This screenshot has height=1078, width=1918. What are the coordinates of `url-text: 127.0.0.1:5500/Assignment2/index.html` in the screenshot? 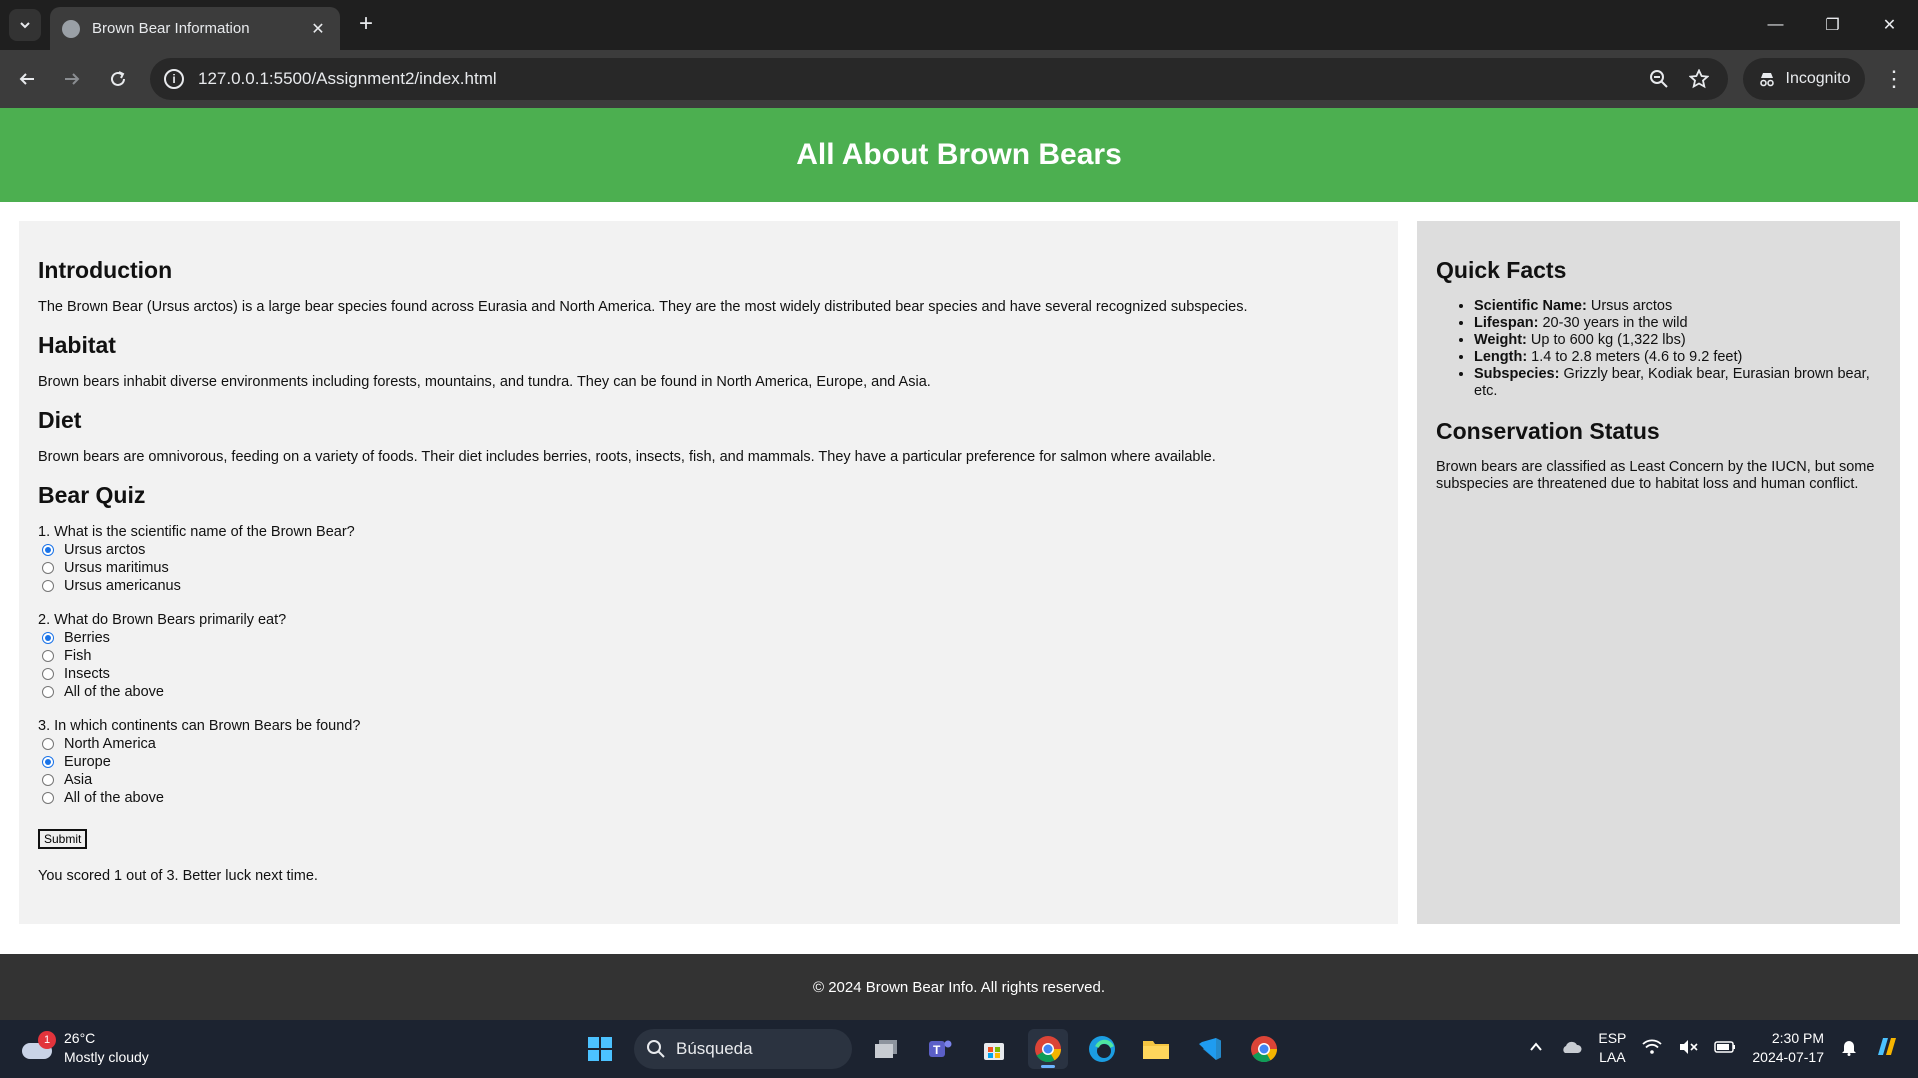 It's located at (916, 79).